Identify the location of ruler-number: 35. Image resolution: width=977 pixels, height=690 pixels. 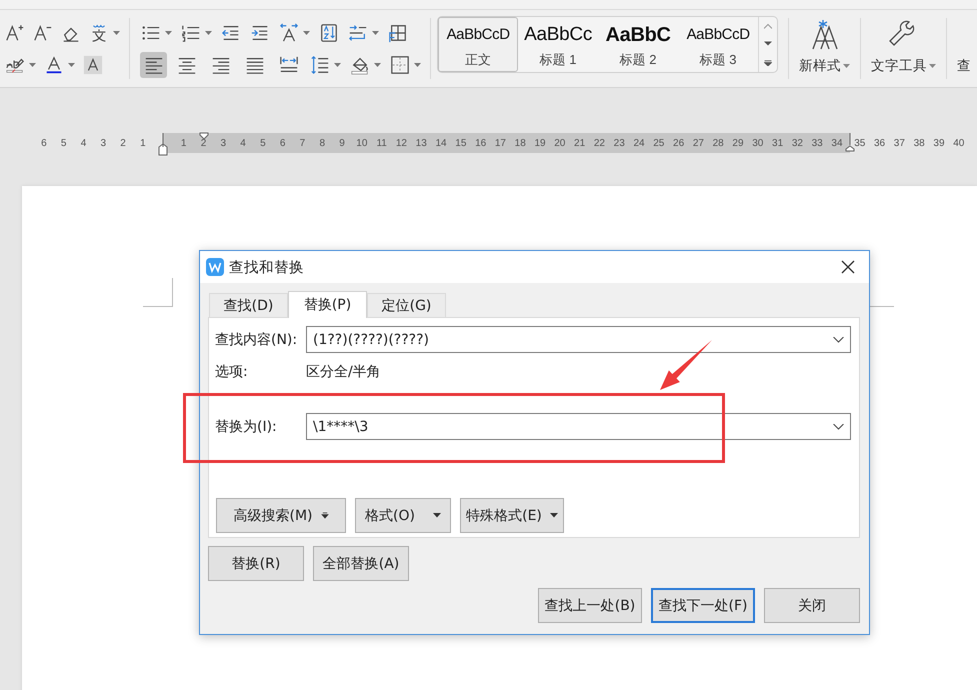
(859, 143).